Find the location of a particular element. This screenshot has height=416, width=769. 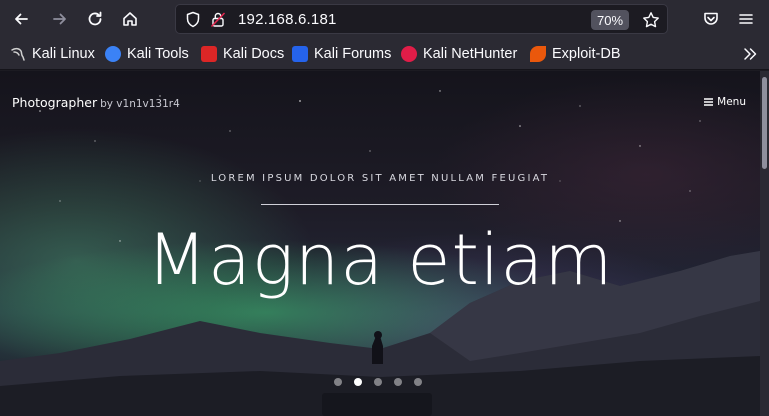

lock-icon is located at coordinates (218, 19).